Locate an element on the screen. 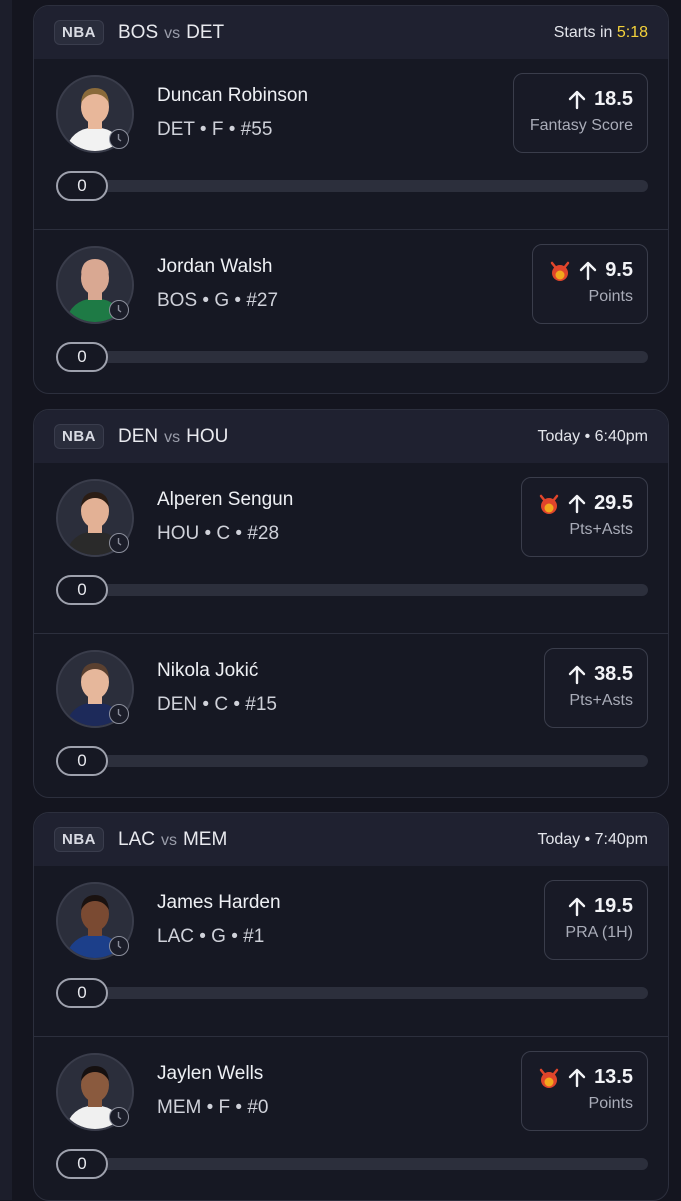  player-name: Duncan Robinson is located at coordinates (233, 95).